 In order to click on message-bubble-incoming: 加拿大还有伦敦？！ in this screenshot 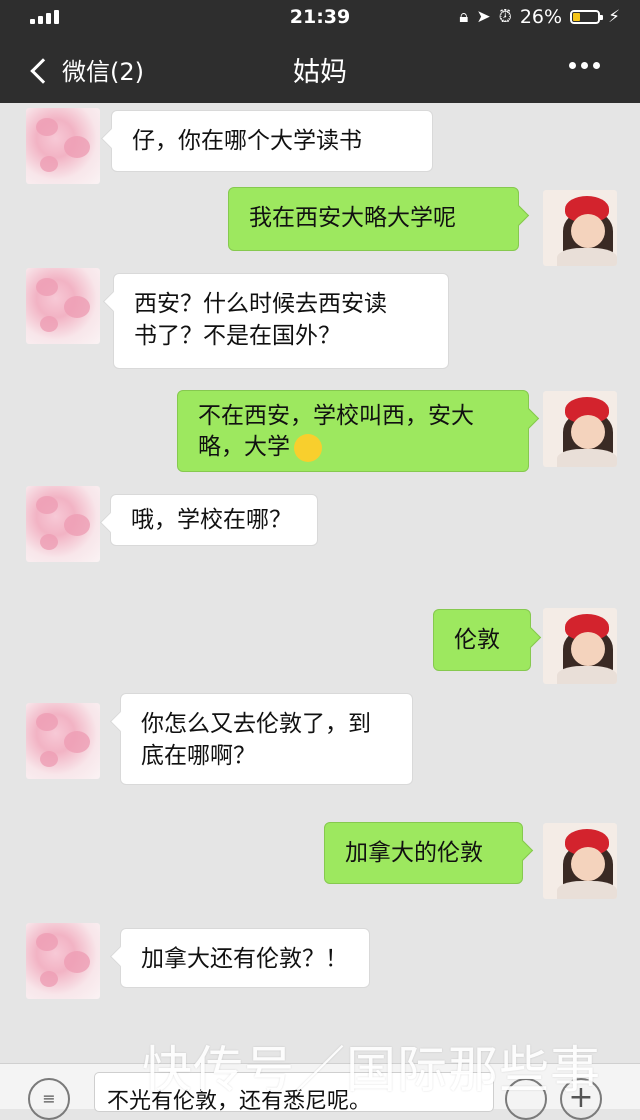, I will do `click(245, 958)`.